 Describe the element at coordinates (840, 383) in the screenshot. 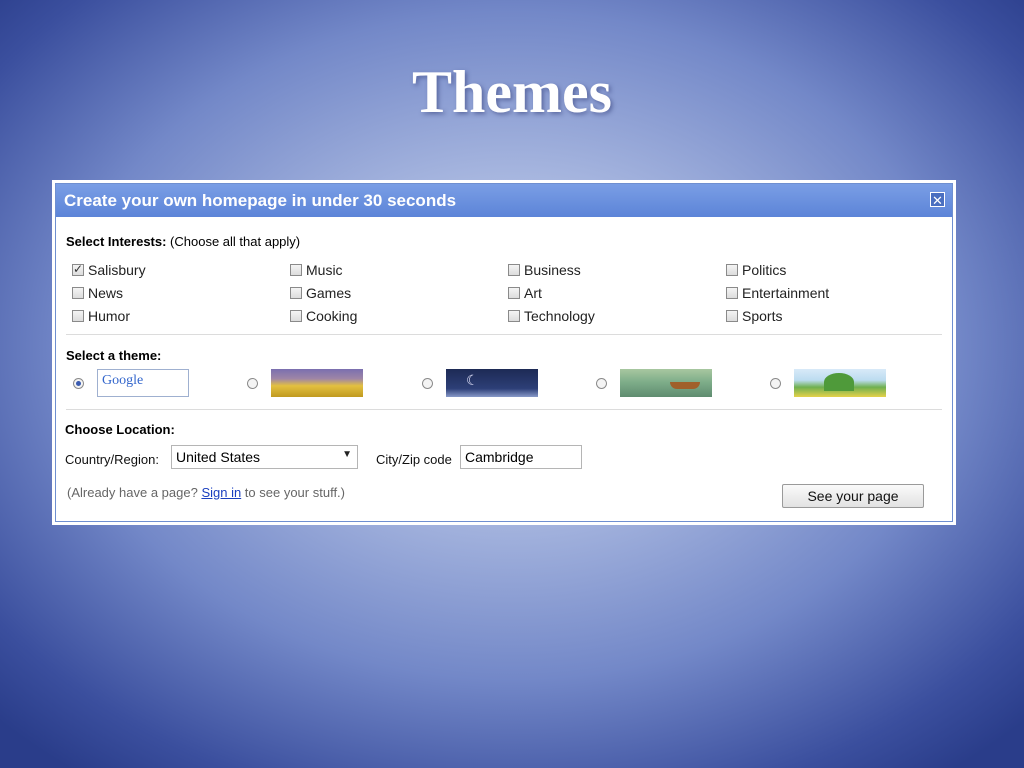

I see `theme-thumb-hills` at that location.